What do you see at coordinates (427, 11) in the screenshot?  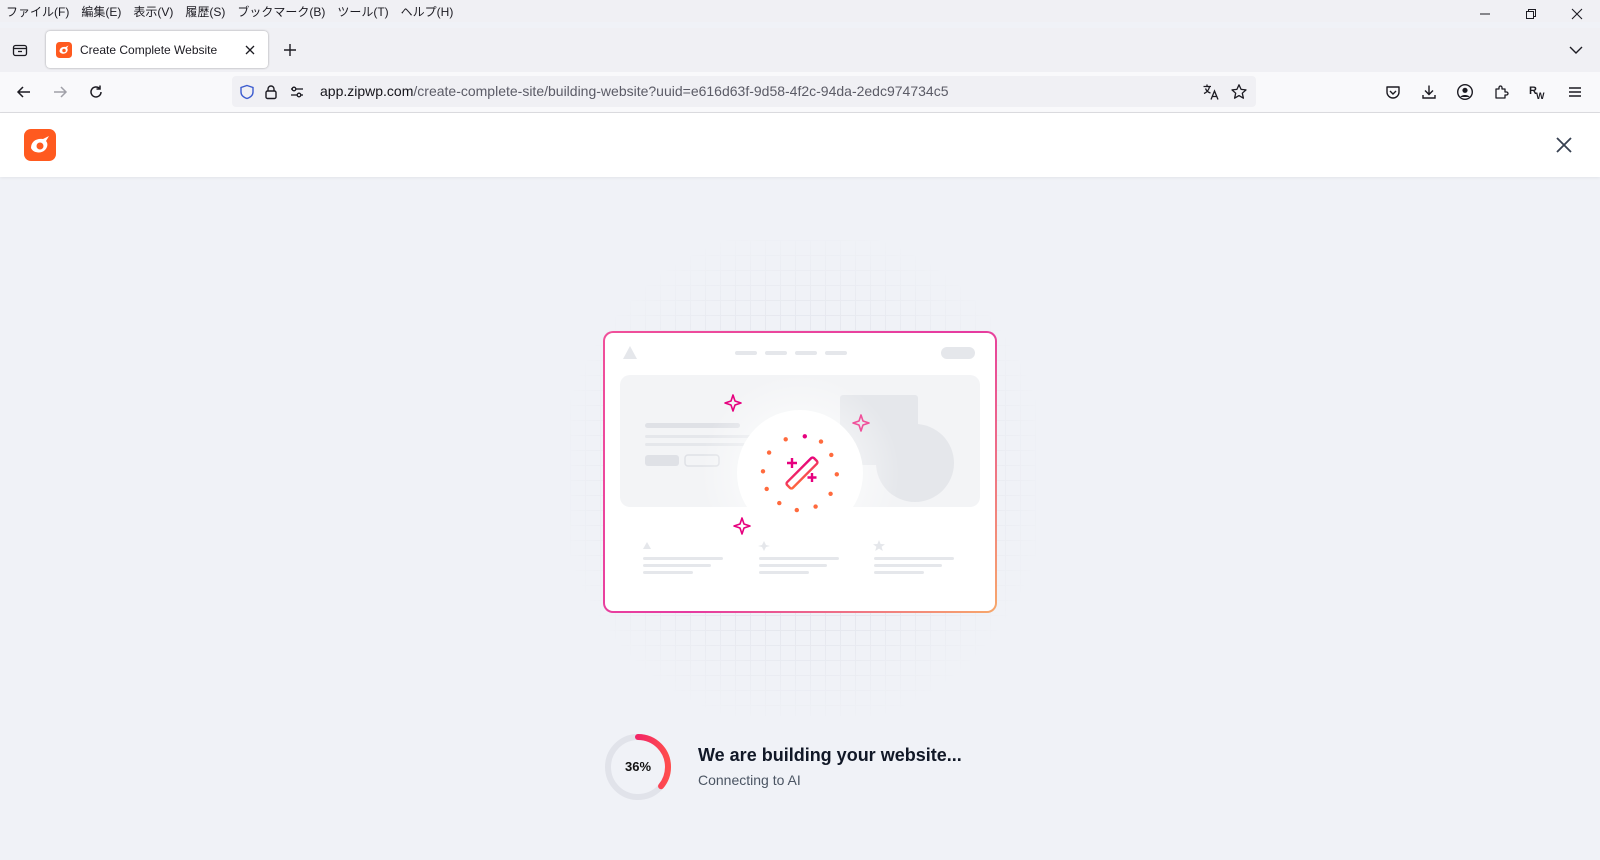 I see `menu-help: ヘルプ(H)` at bounding box center [427, 11].